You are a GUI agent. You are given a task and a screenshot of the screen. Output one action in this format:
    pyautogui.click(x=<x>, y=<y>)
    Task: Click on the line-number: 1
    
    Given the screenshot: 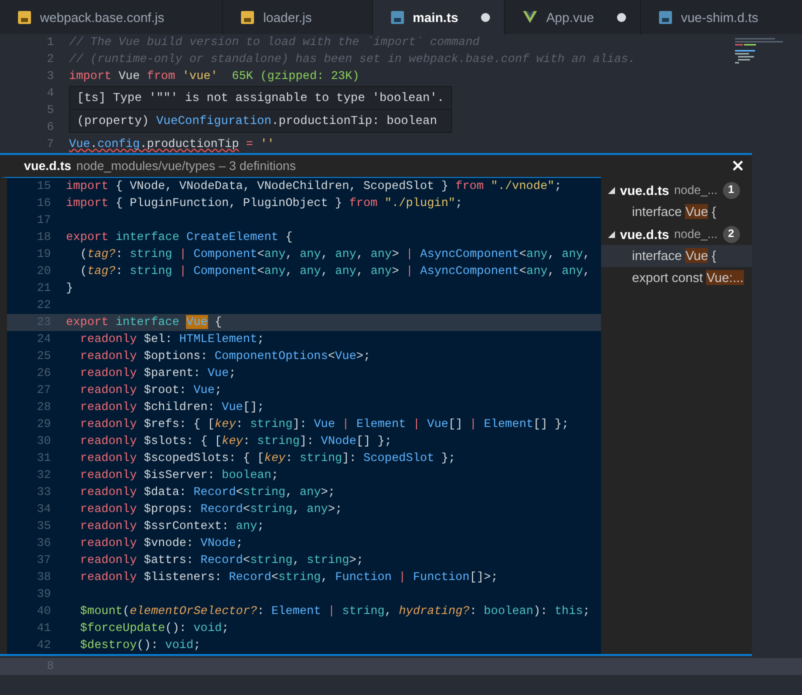 What is the action you would take?
    pyautogui.click(x=50, y=42)
    